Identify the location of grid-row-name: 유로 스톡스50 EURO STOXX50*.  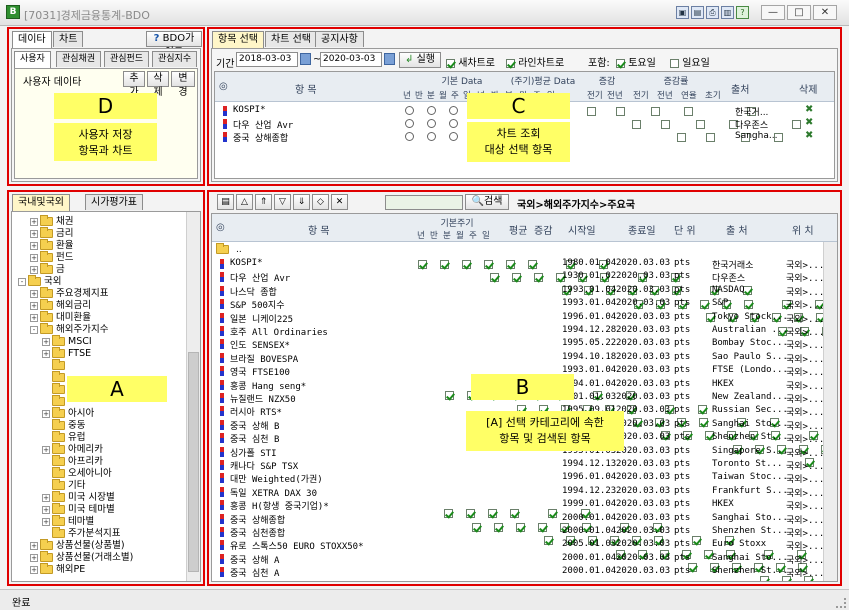
(297, 545).